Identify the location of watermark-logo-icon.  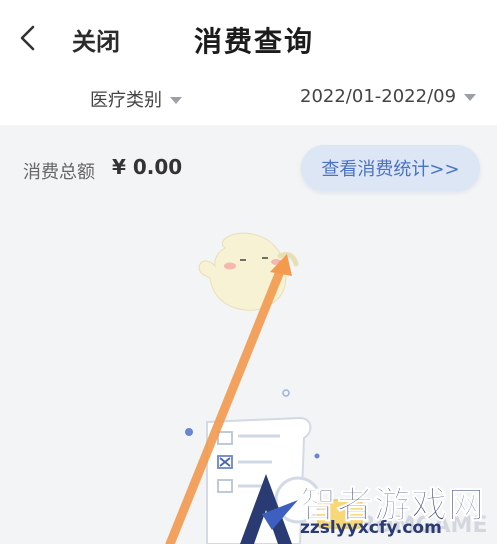
(269, 509).